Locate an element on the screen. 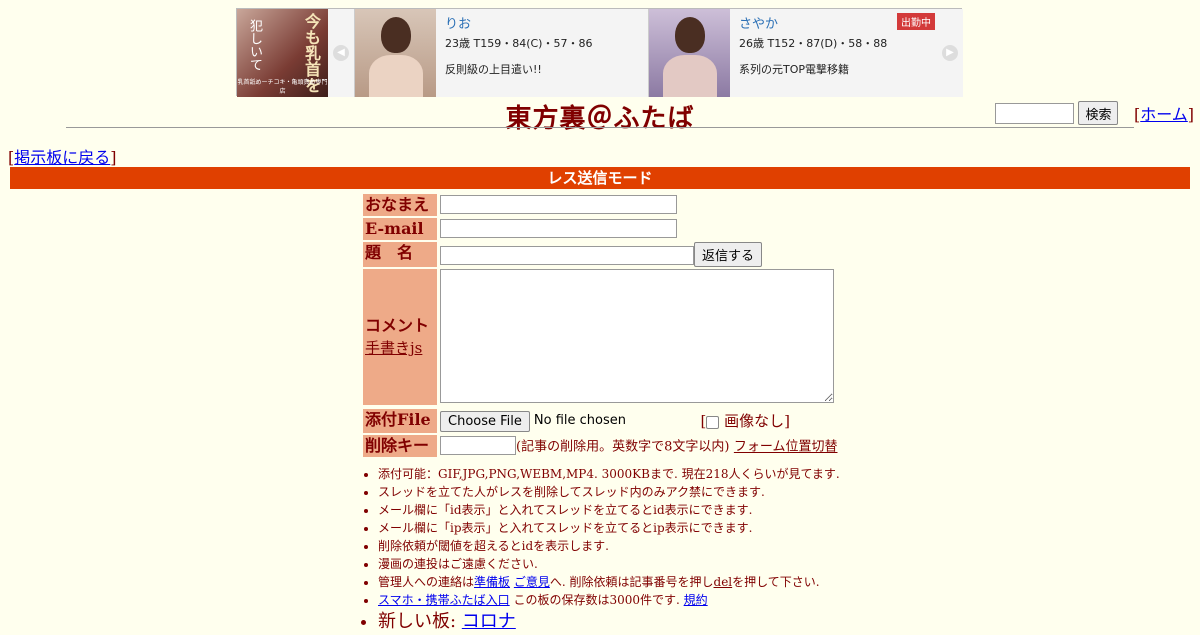 The height and width of the screenshot is (635, 1200). ad-footer: 乳首舐めーチコキ・亀頭責め専門店 is located at coordinates (282, 87).